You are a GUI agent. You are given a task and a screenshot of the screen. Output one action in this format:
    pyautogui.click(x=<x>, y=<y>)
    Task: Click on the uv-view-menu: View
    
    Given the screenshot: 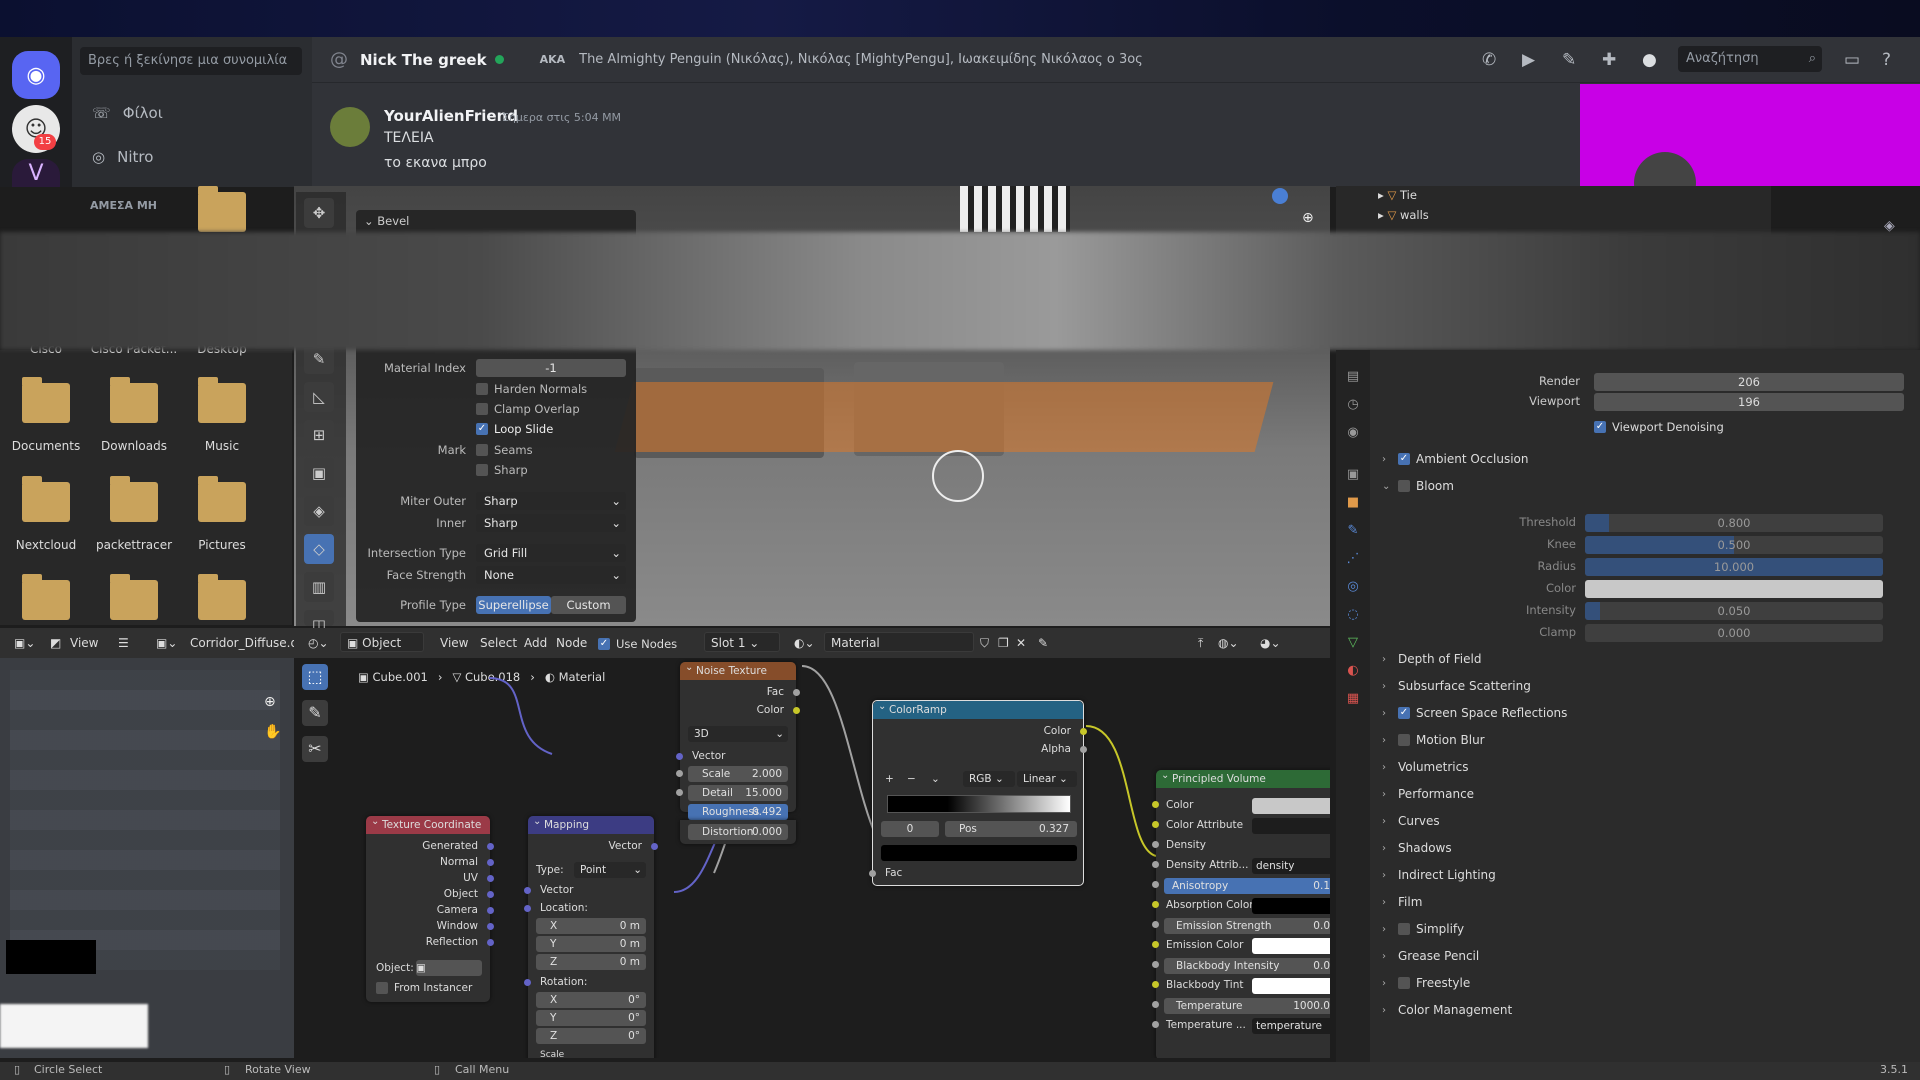 What is the action you would take?
    pyautogui.click(x=84, y=643)
    